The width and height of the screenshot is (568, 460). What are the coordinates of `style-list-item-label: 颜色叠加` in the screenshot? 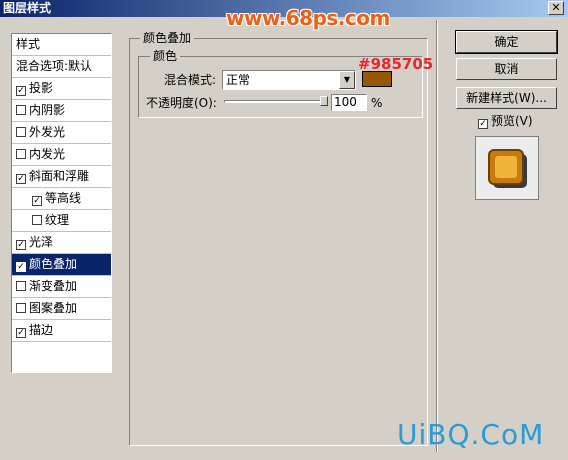 It's located at (53, 264).